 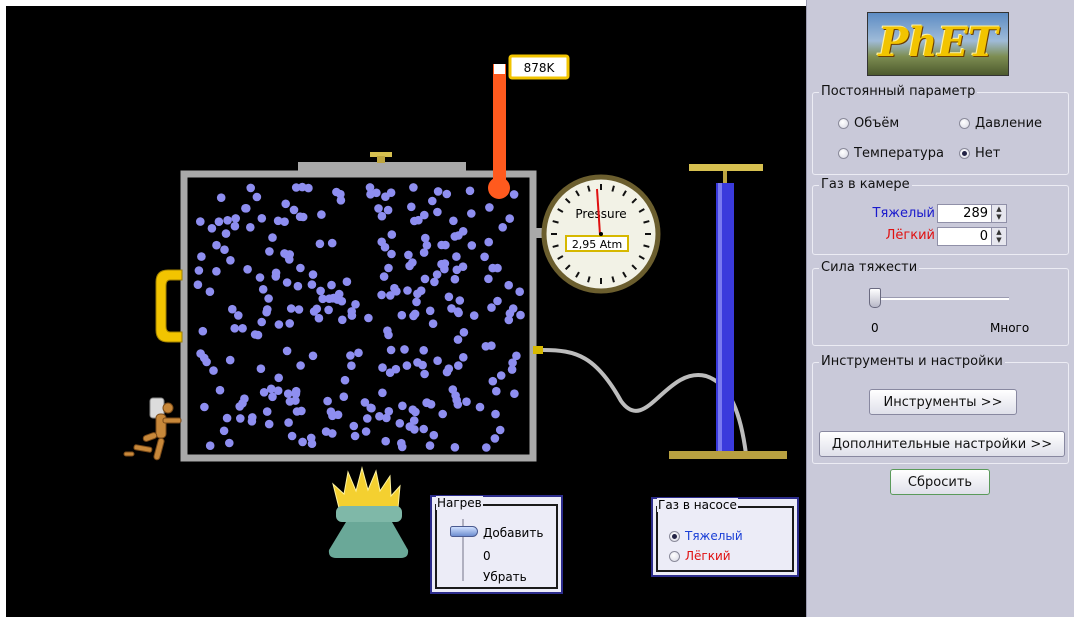 What do you see at coordinates (904, 213) in the screenshot?
I see `chamber-heavy-label: Тяжелый` at bounding box center [904, 213].